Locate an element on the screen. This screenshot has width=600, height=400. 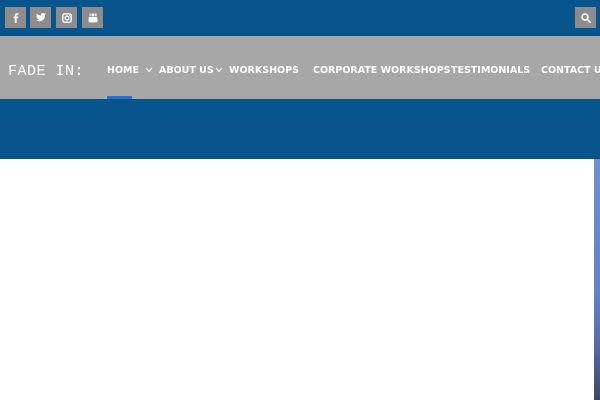
twitter-link is located at coordinates (40, 17).